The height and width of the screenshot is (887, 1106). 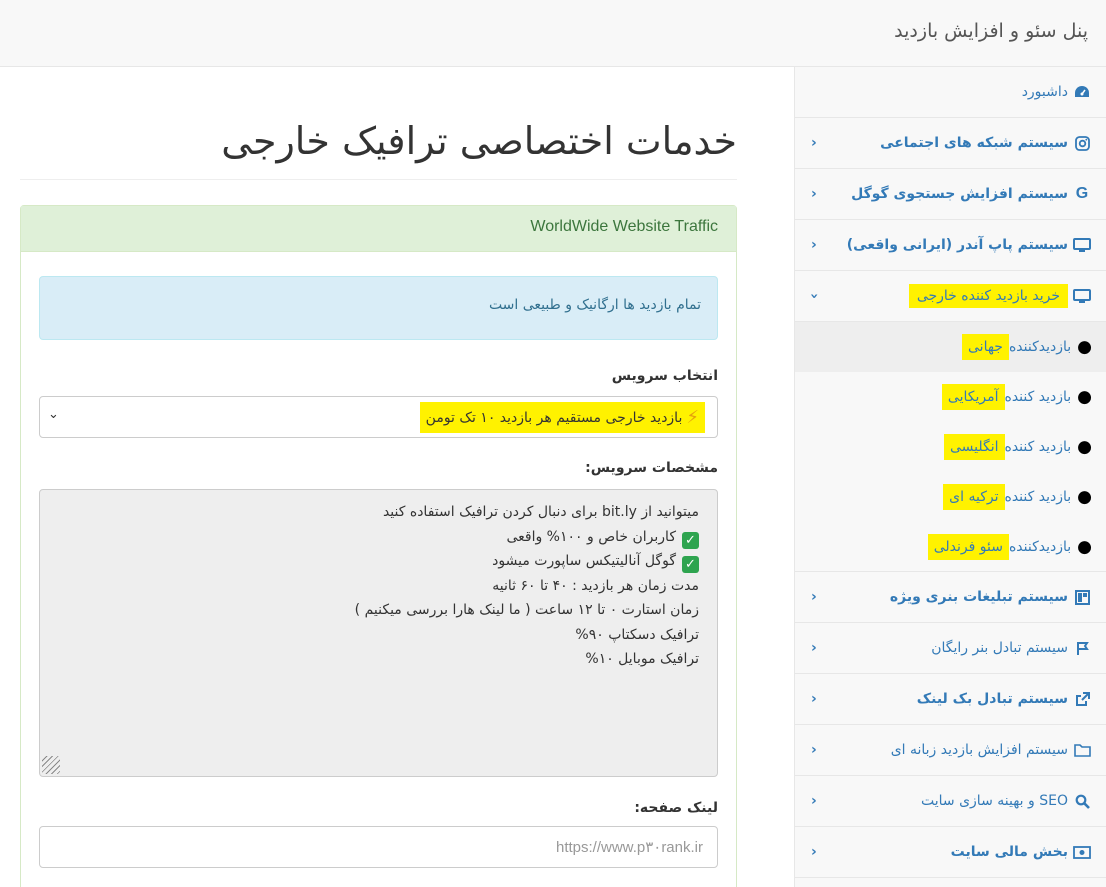 I want to click on page-link-field, so click(x=378, y=847).